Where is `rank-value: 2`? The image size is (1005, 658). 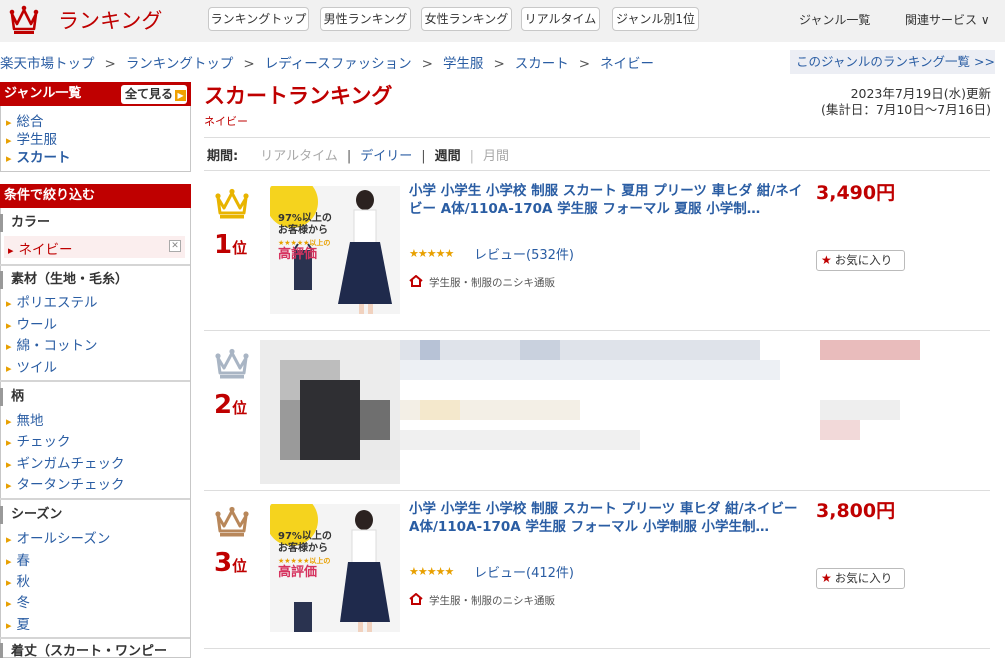 rank-value: 2 is located at coordinates (223, 405).